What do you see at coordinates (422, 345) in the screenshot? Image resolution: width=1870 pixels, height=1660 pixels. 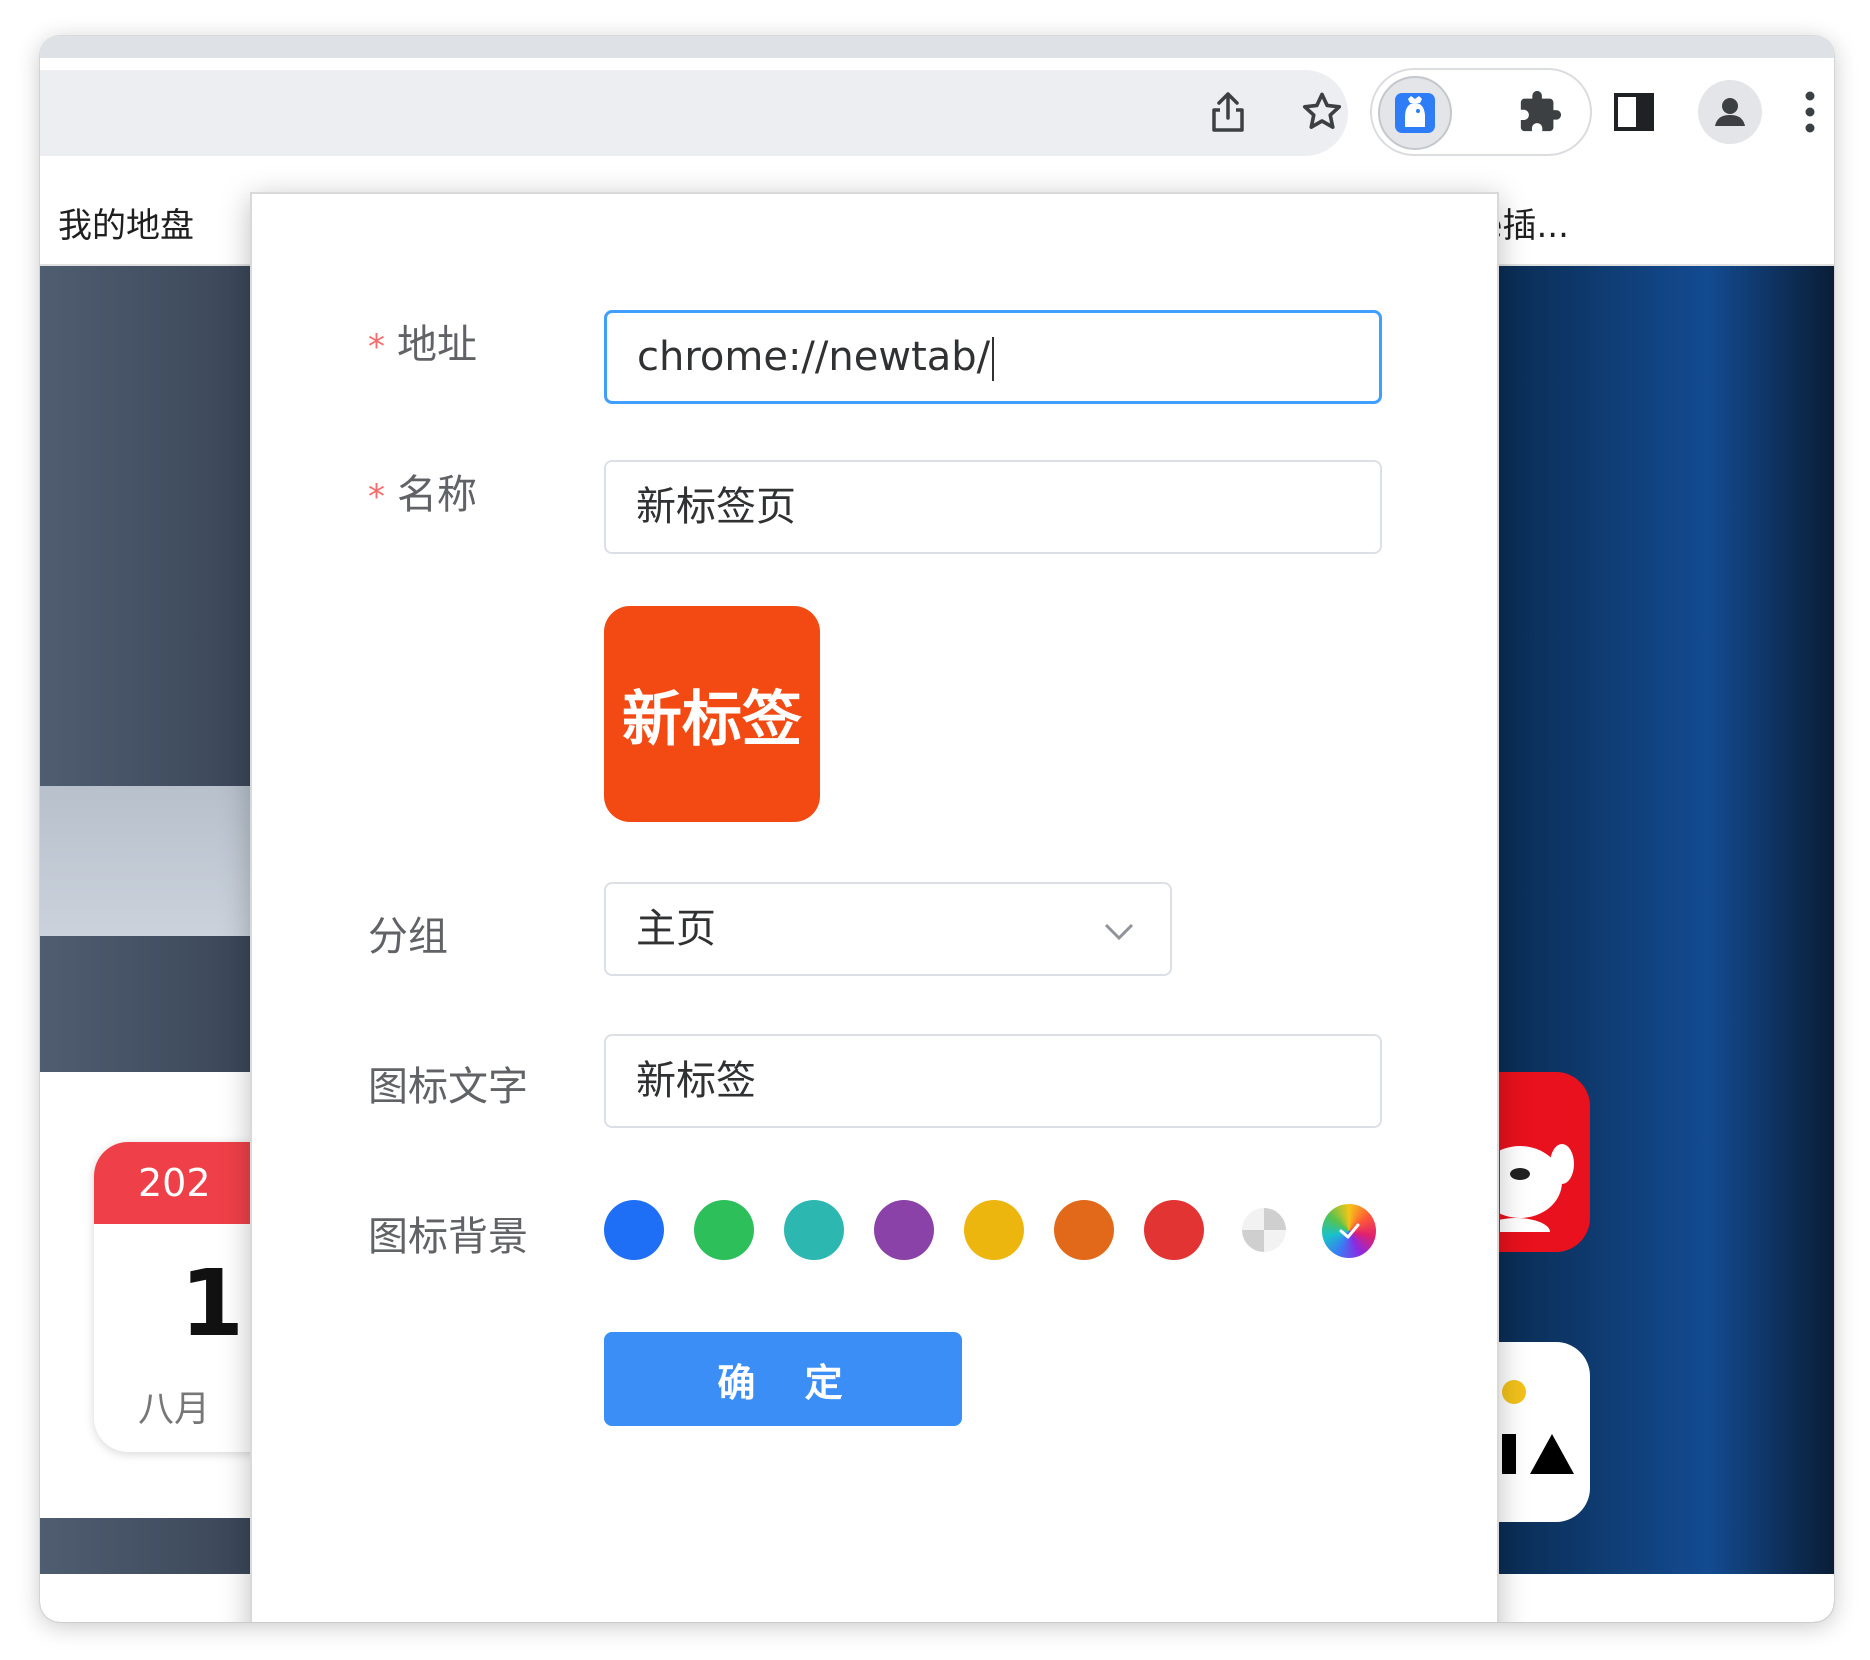 I see `address-label: * 地址` at bounding box center [422, 345].